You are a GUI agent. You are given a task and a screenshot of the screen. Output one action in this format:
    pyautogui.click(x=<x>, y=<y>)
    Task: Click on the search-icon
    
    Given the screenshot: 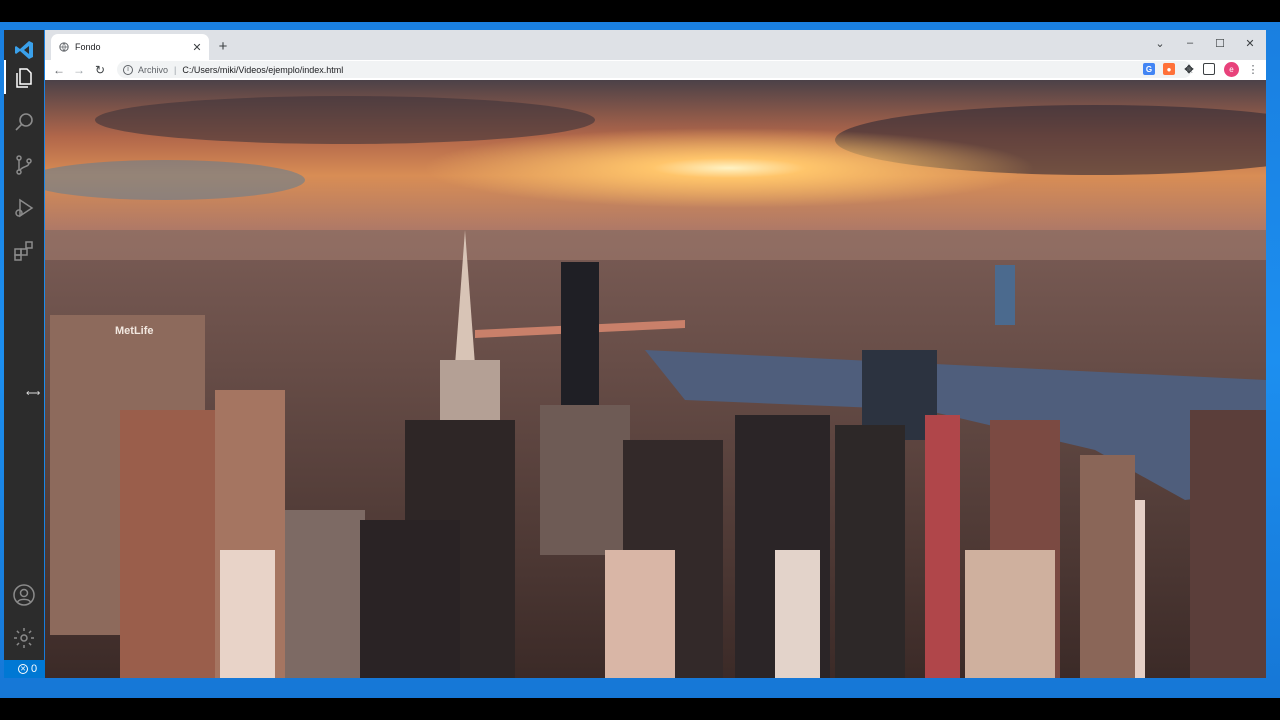 What is the action you would take?
    pyautogui.click(x=24, y=122)
    